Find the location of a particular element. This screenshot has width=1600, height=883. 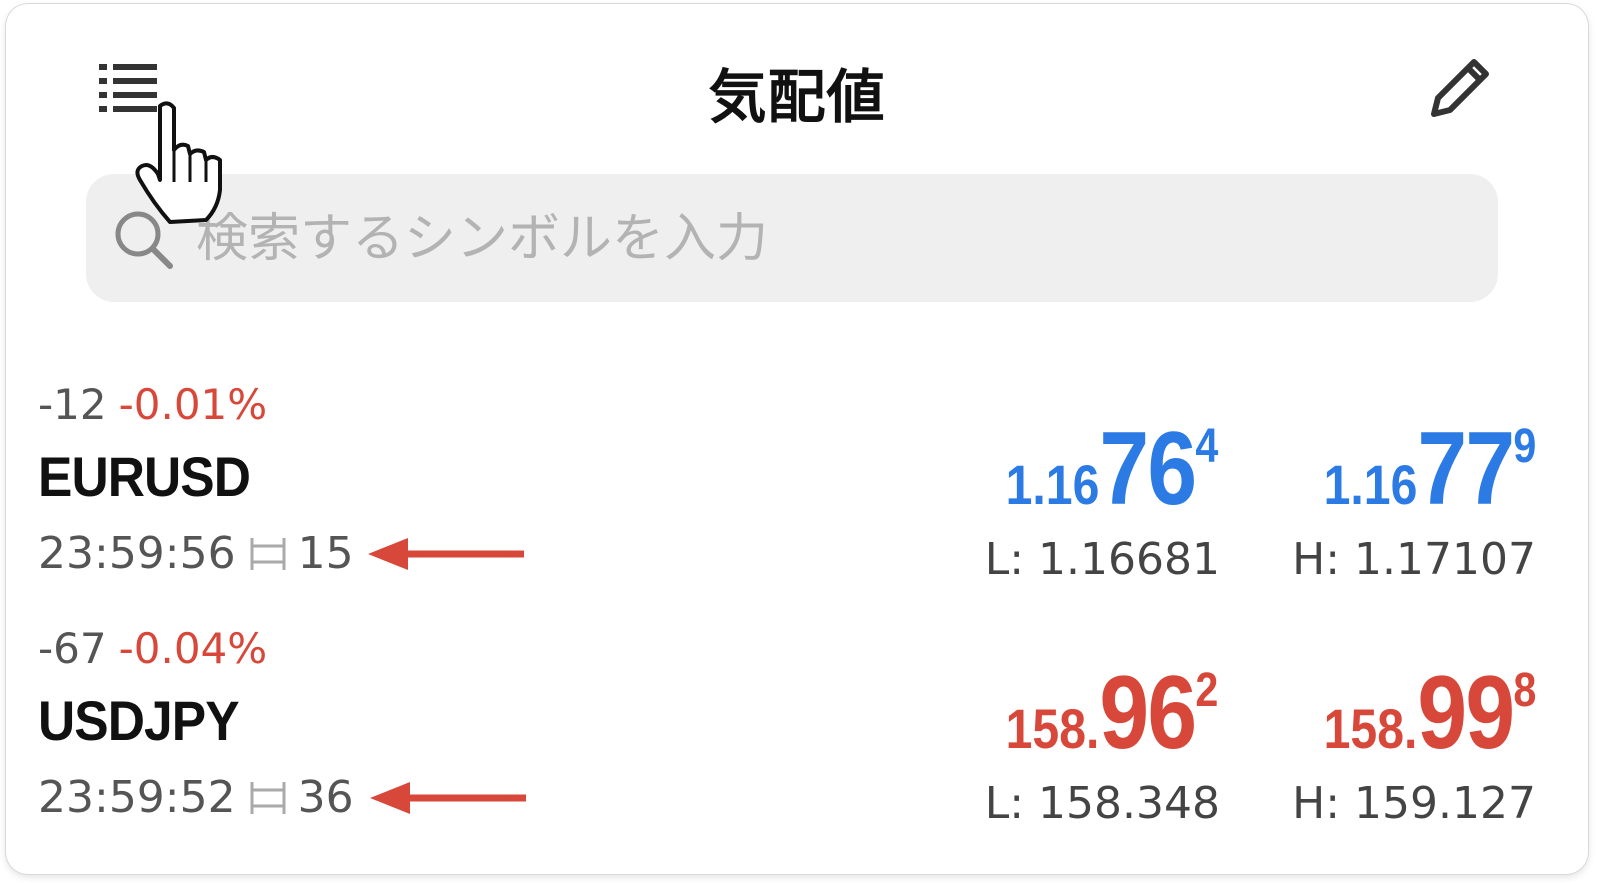

high-price: H: 159.127 is located at coordinates (1414, 803).